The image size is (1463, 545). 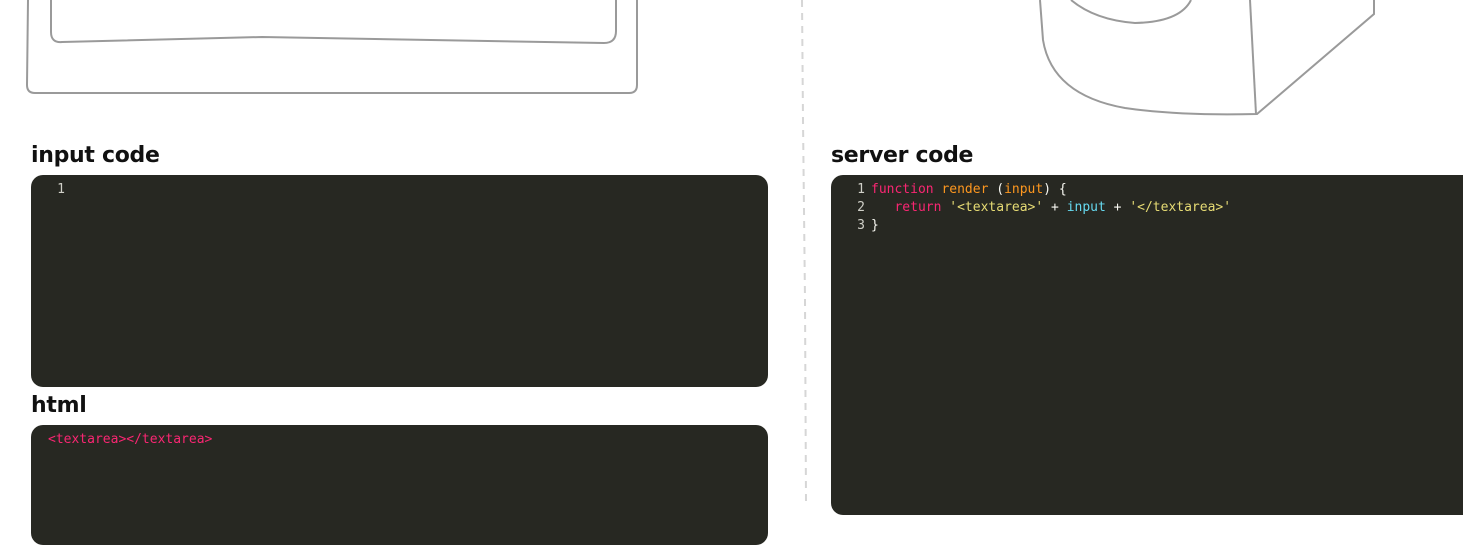 I want to click on input-code-title: input code, so click(x=95, y=155).